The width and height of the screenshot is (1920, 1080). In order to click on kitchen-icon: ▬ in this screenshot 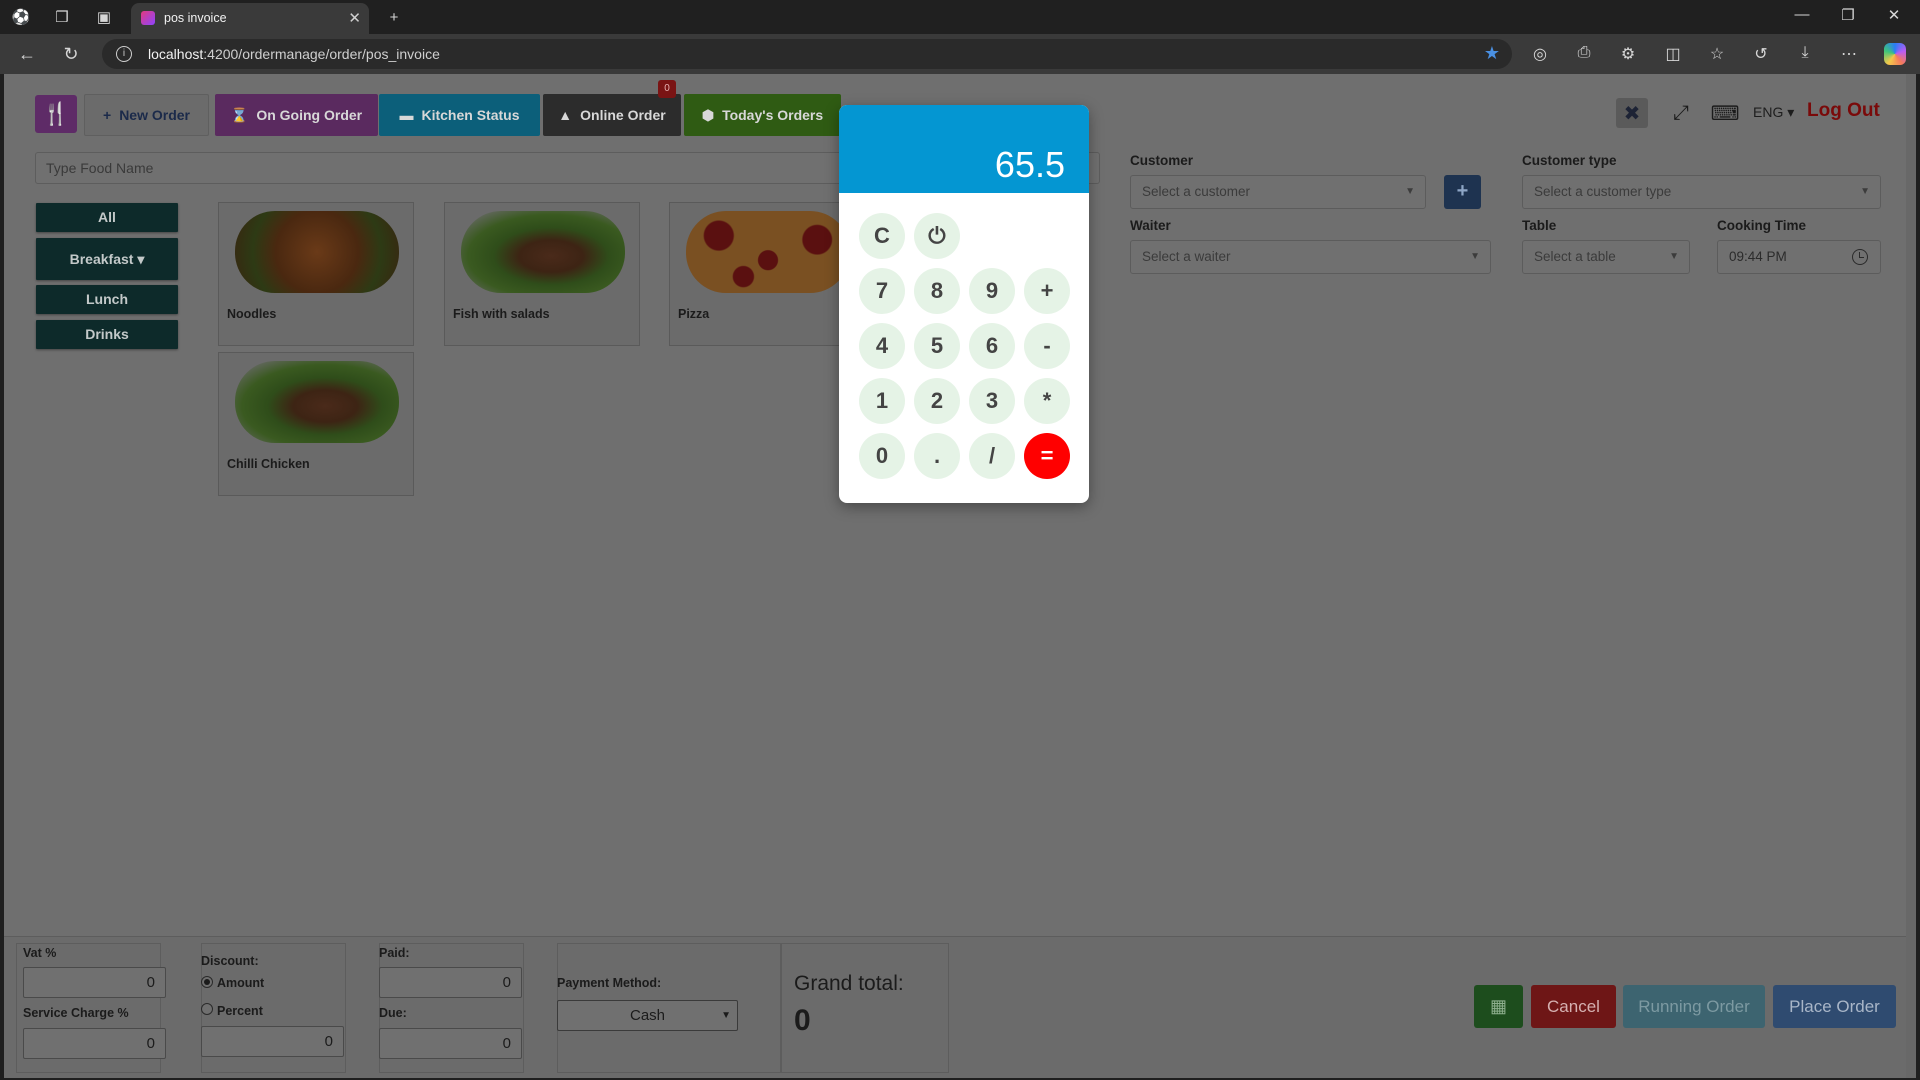, I will do `click(406, 115)`.